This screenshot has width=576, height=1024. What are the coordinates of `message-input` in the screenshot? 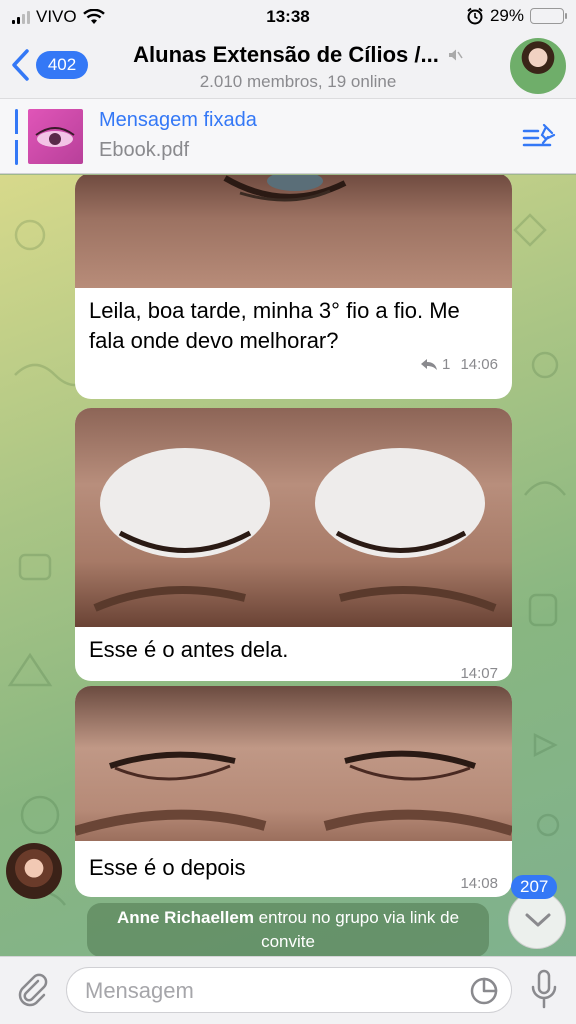 It's located at (265, 991).